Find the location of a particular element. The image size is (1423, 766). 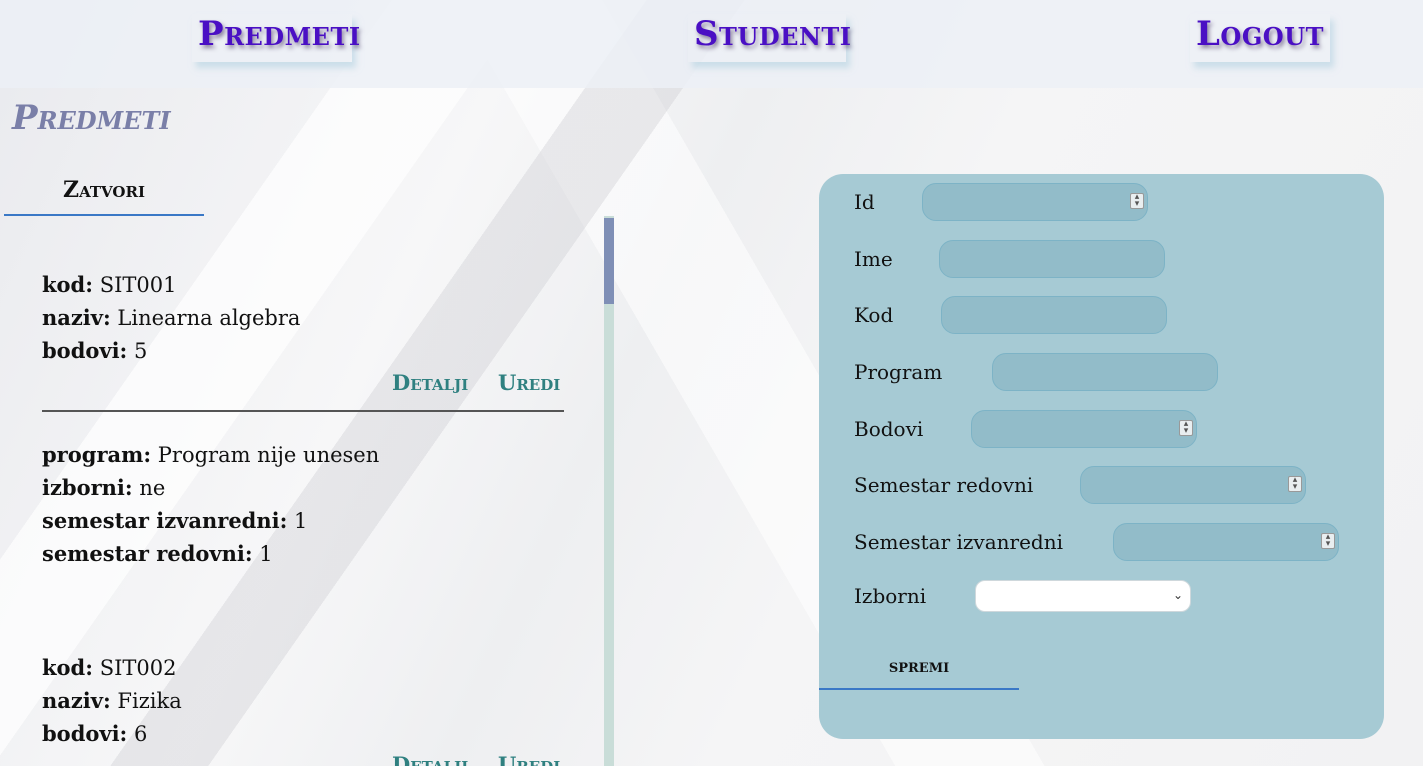

bodovi-label: Bodovi is located at coordinates (889, 429).